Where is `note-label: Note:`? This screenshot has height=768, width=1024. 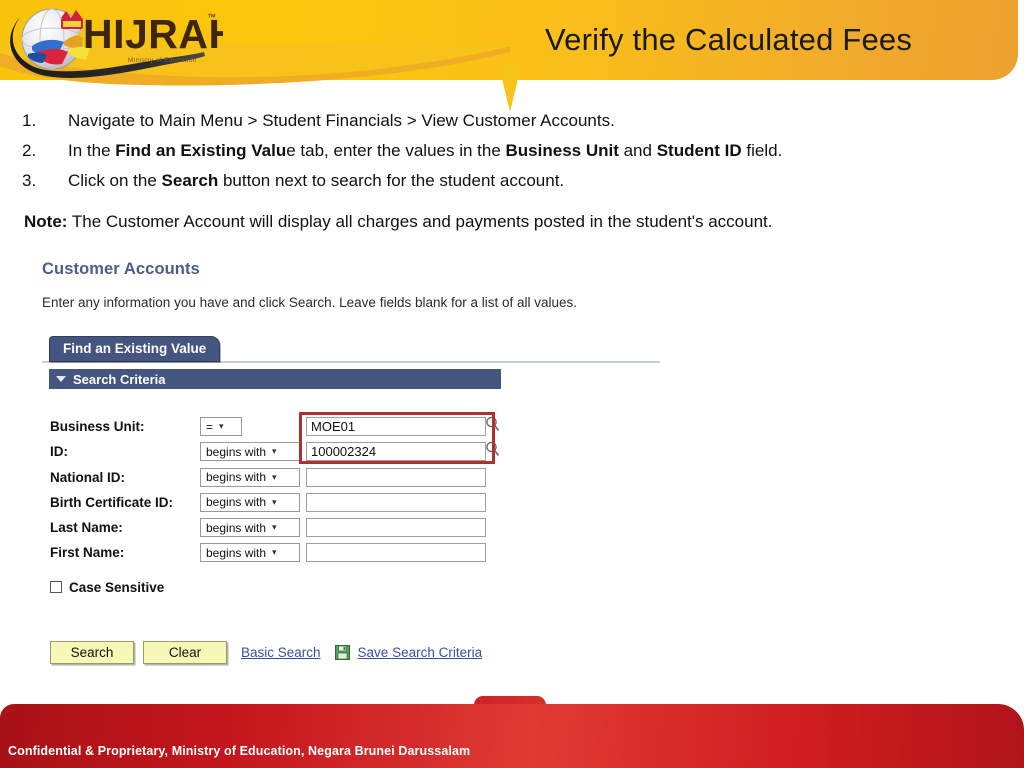
note-label: Note: is located at coordinates (46, 221).